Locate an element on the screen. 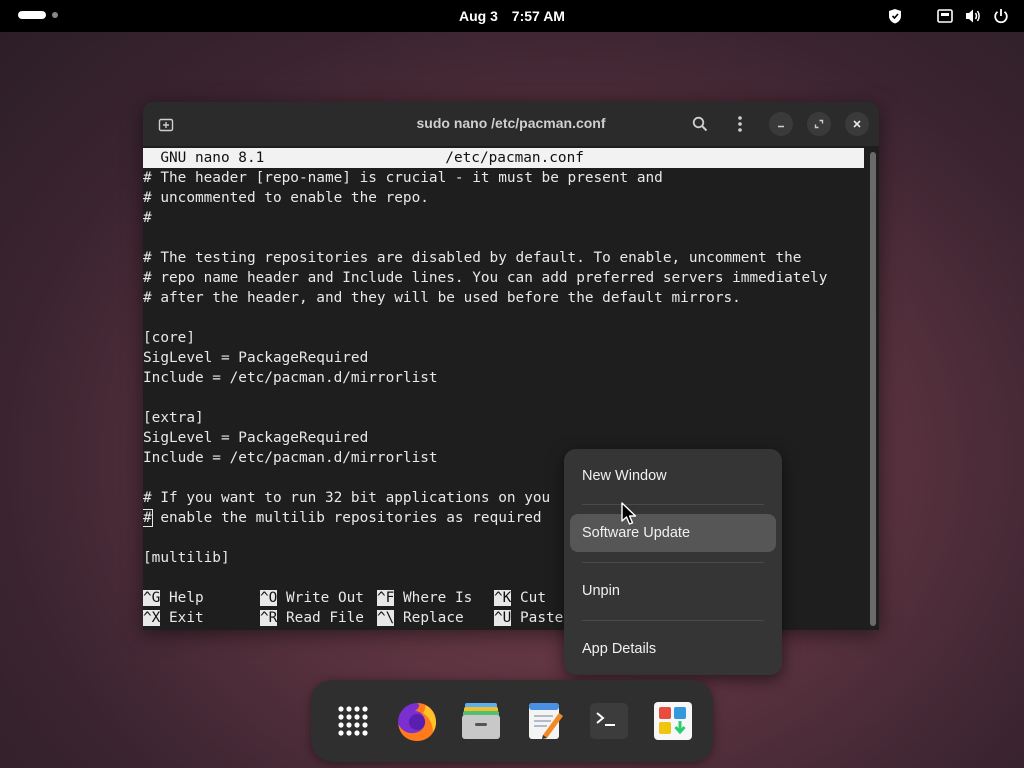 This screenshot has height=768, width=1024. shield-icon is located at coordinates (895, 16).